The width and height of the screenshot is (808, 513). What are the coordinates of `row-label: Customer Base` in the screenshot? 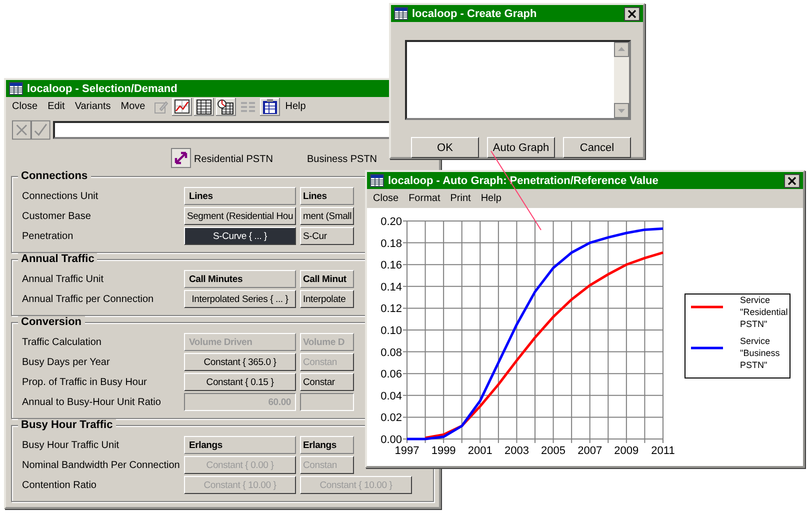 It's located at (56, 216).